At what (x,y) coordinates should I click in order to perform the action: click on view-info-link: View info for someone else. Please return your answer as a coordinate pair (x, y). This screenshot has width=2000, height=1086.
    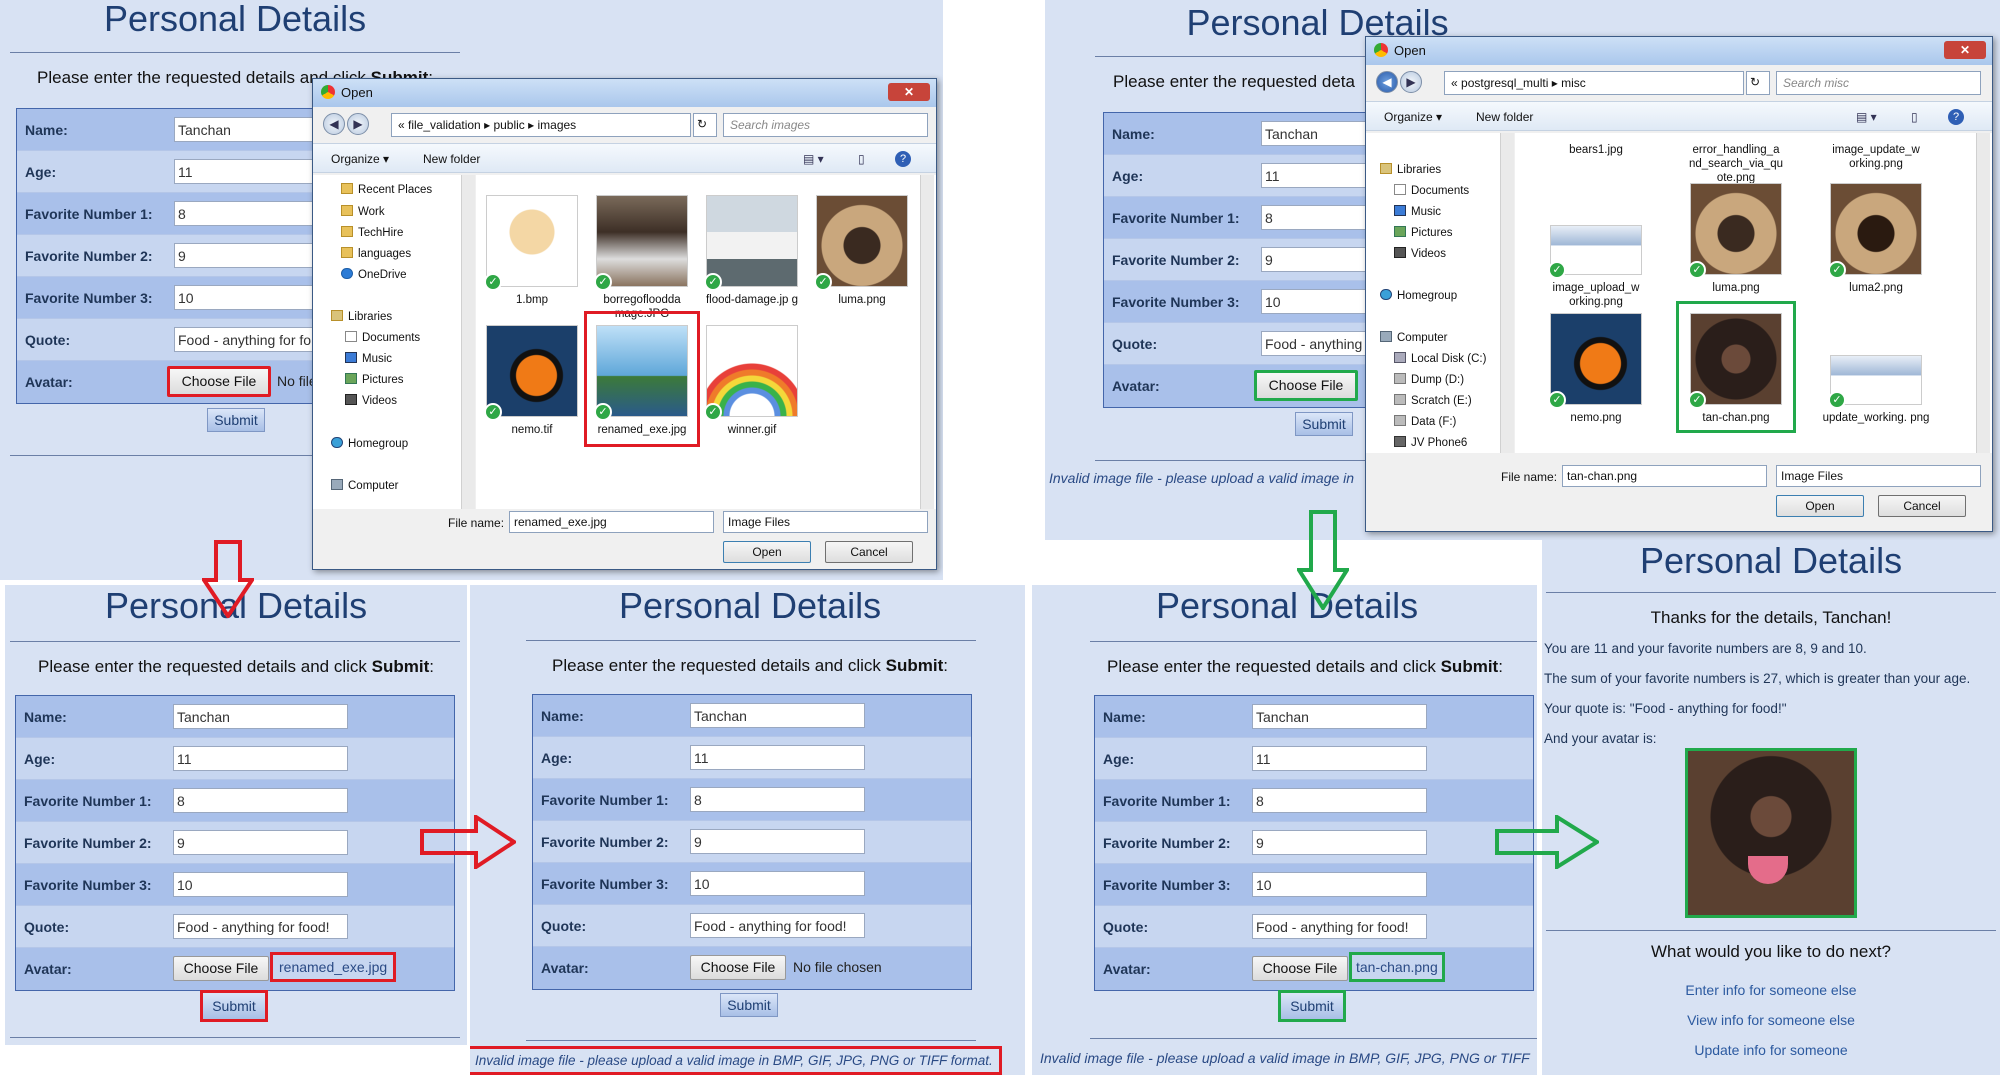
    Looking at the image, I should click on (1771, 1020).